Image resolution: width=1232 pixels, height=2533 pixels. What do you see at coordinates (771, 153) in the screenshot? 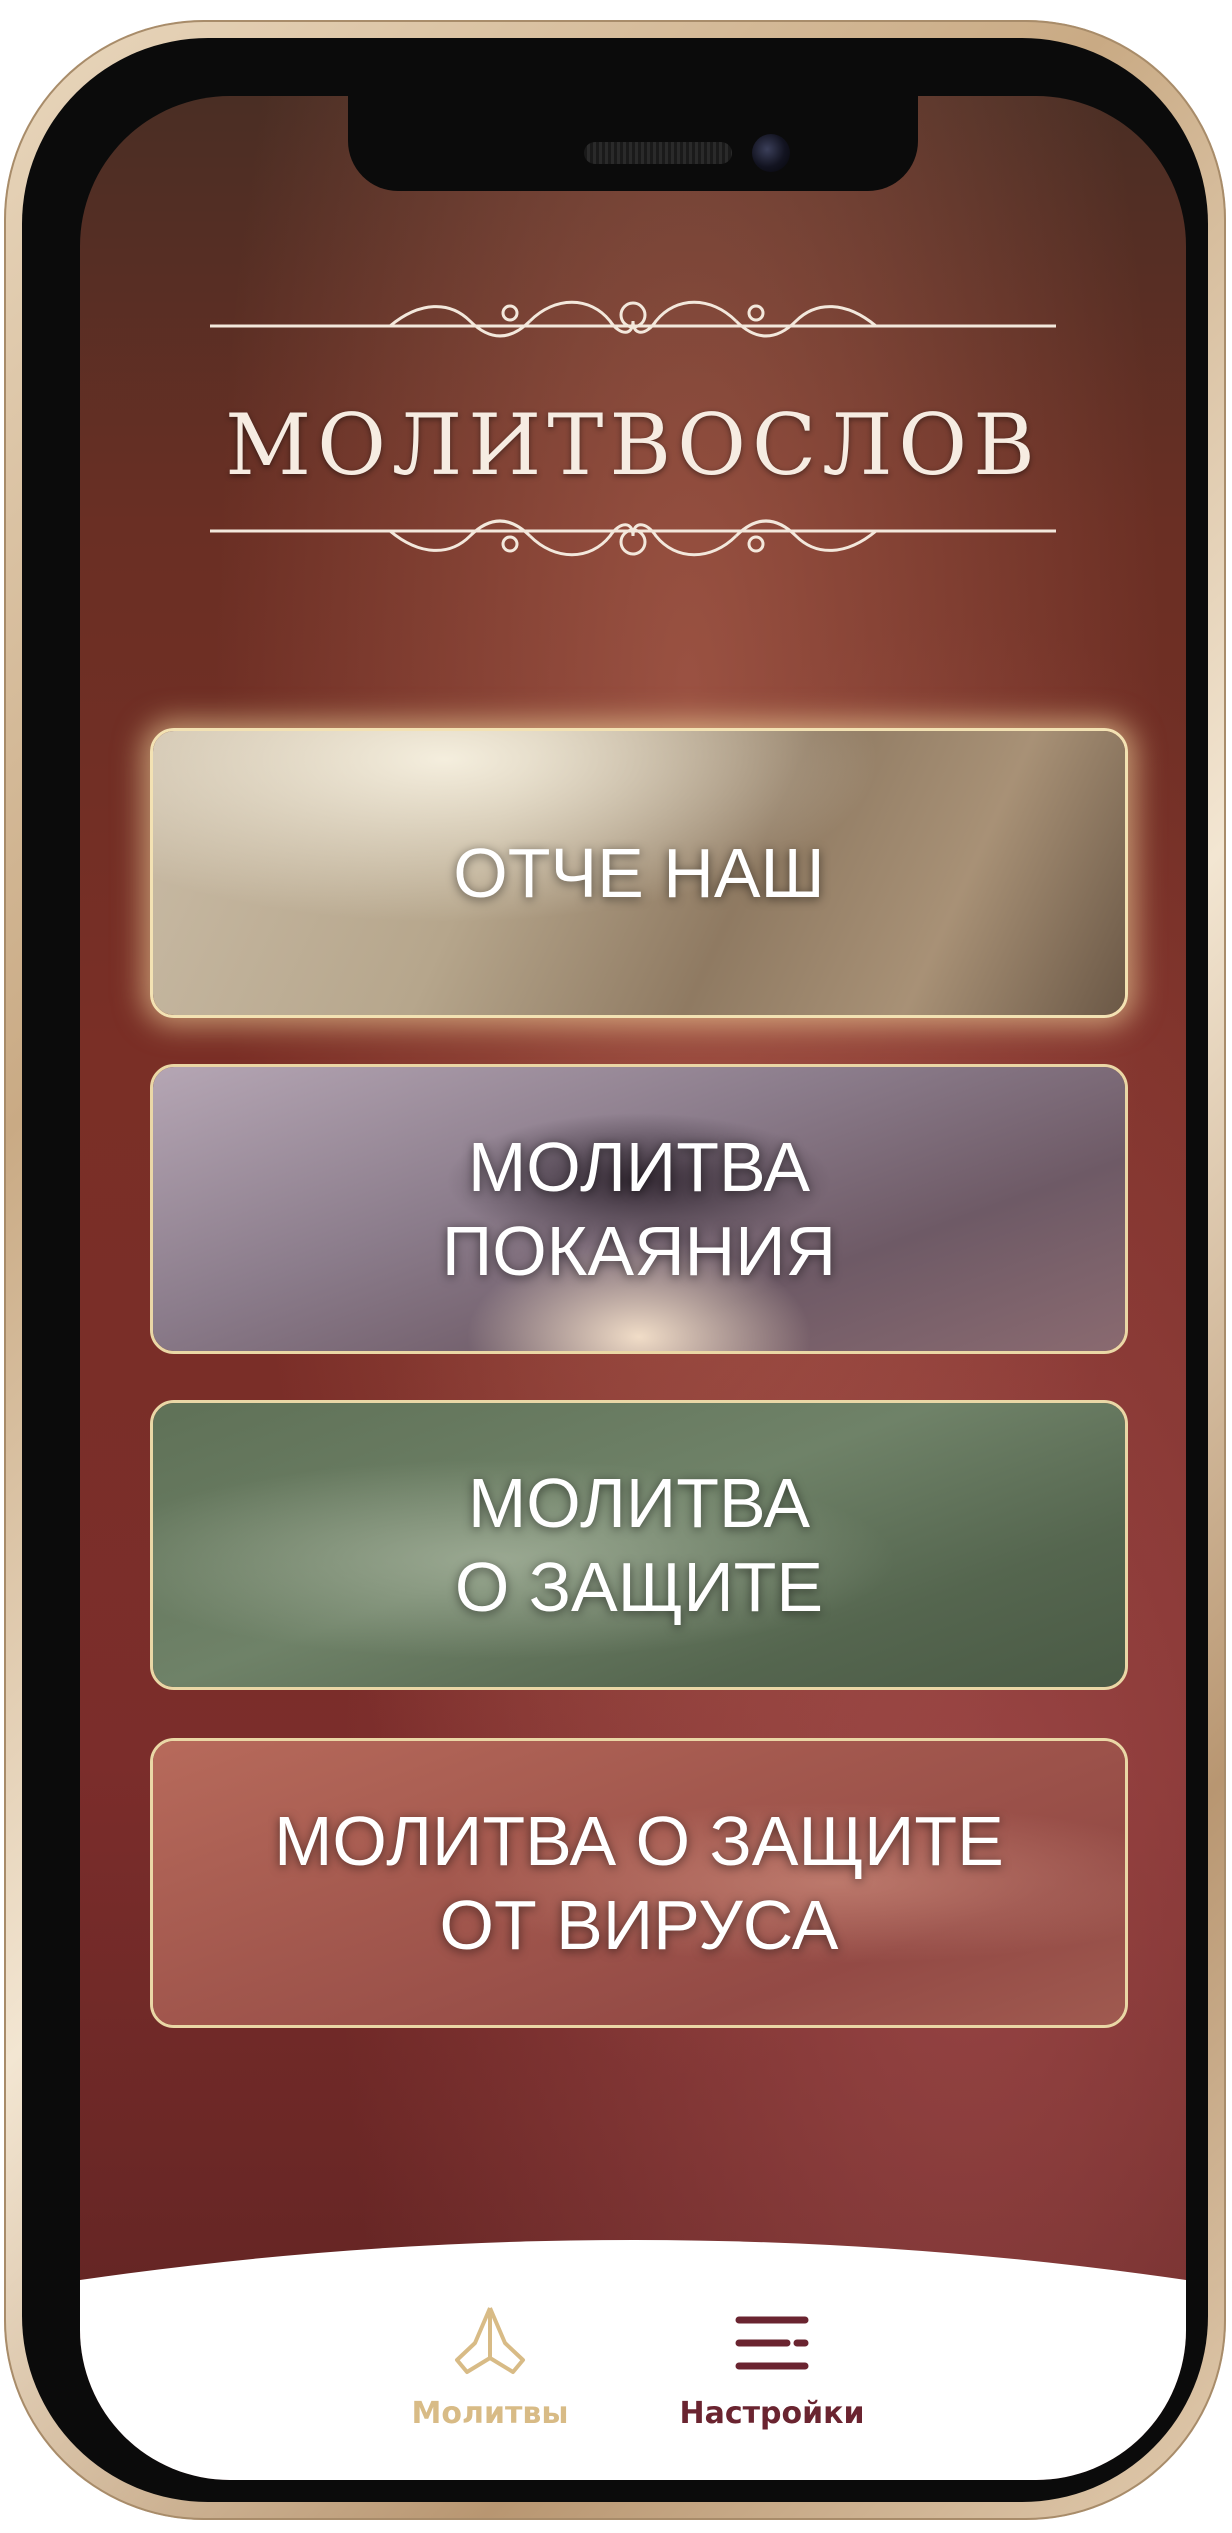
I see `front-camera` at bounding box center [771, 153].